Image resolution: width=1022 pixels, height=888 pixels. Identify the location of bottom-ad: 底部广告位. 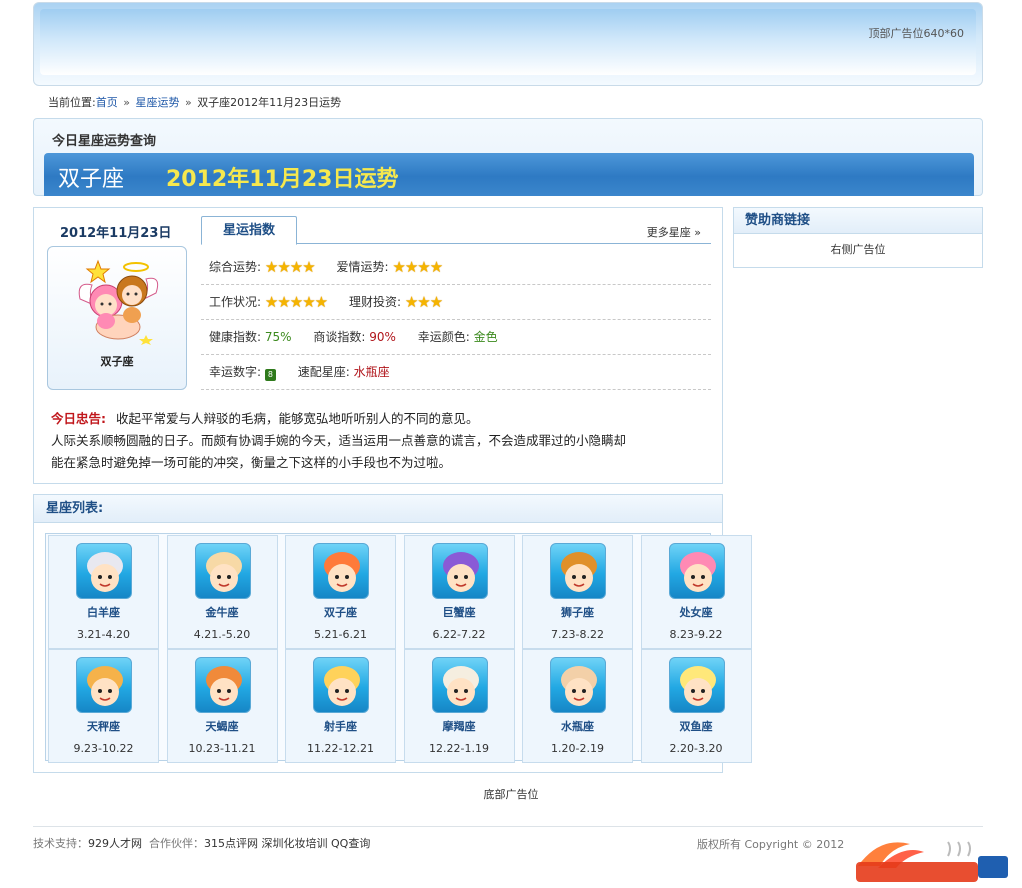
(511, 794).